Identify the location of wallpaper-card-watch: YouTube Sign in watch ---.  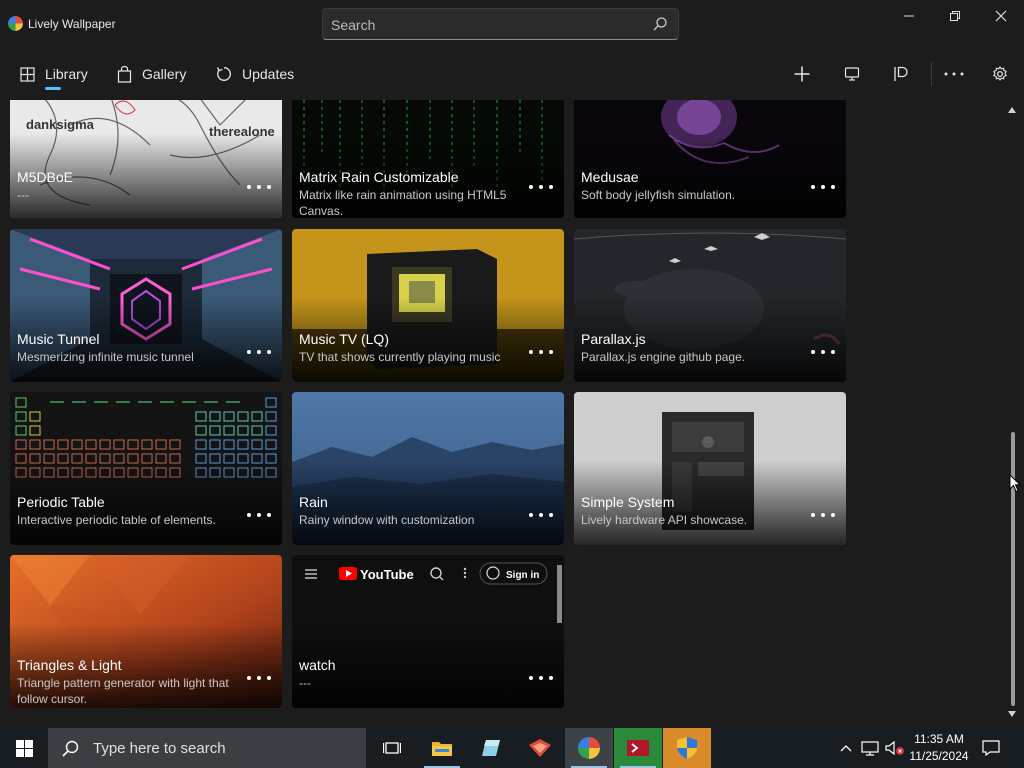
(428, 631).